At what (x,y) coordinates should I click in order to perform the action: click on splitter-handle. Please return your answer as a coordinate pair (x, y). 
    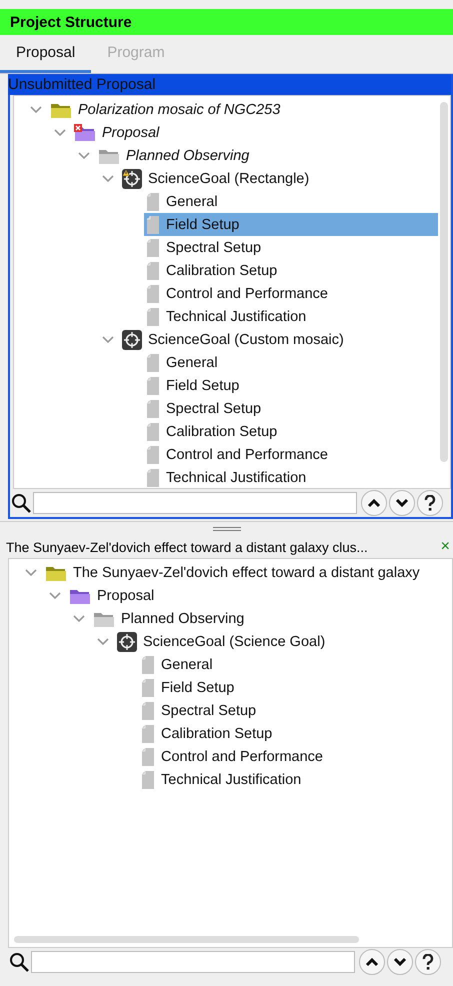
    Looking at the image, I should click on (226, 529).